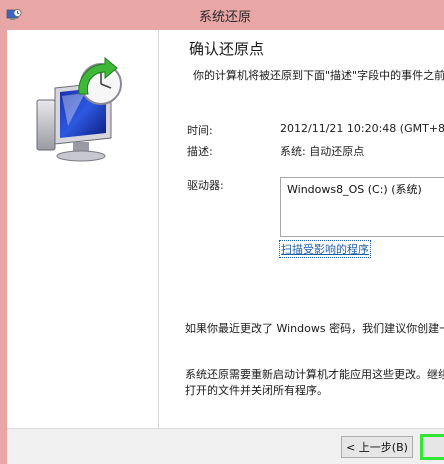  Describe the element at coordinates (227, 49) in the screenshot. I see `page-heading: 确认还原点` at that location.